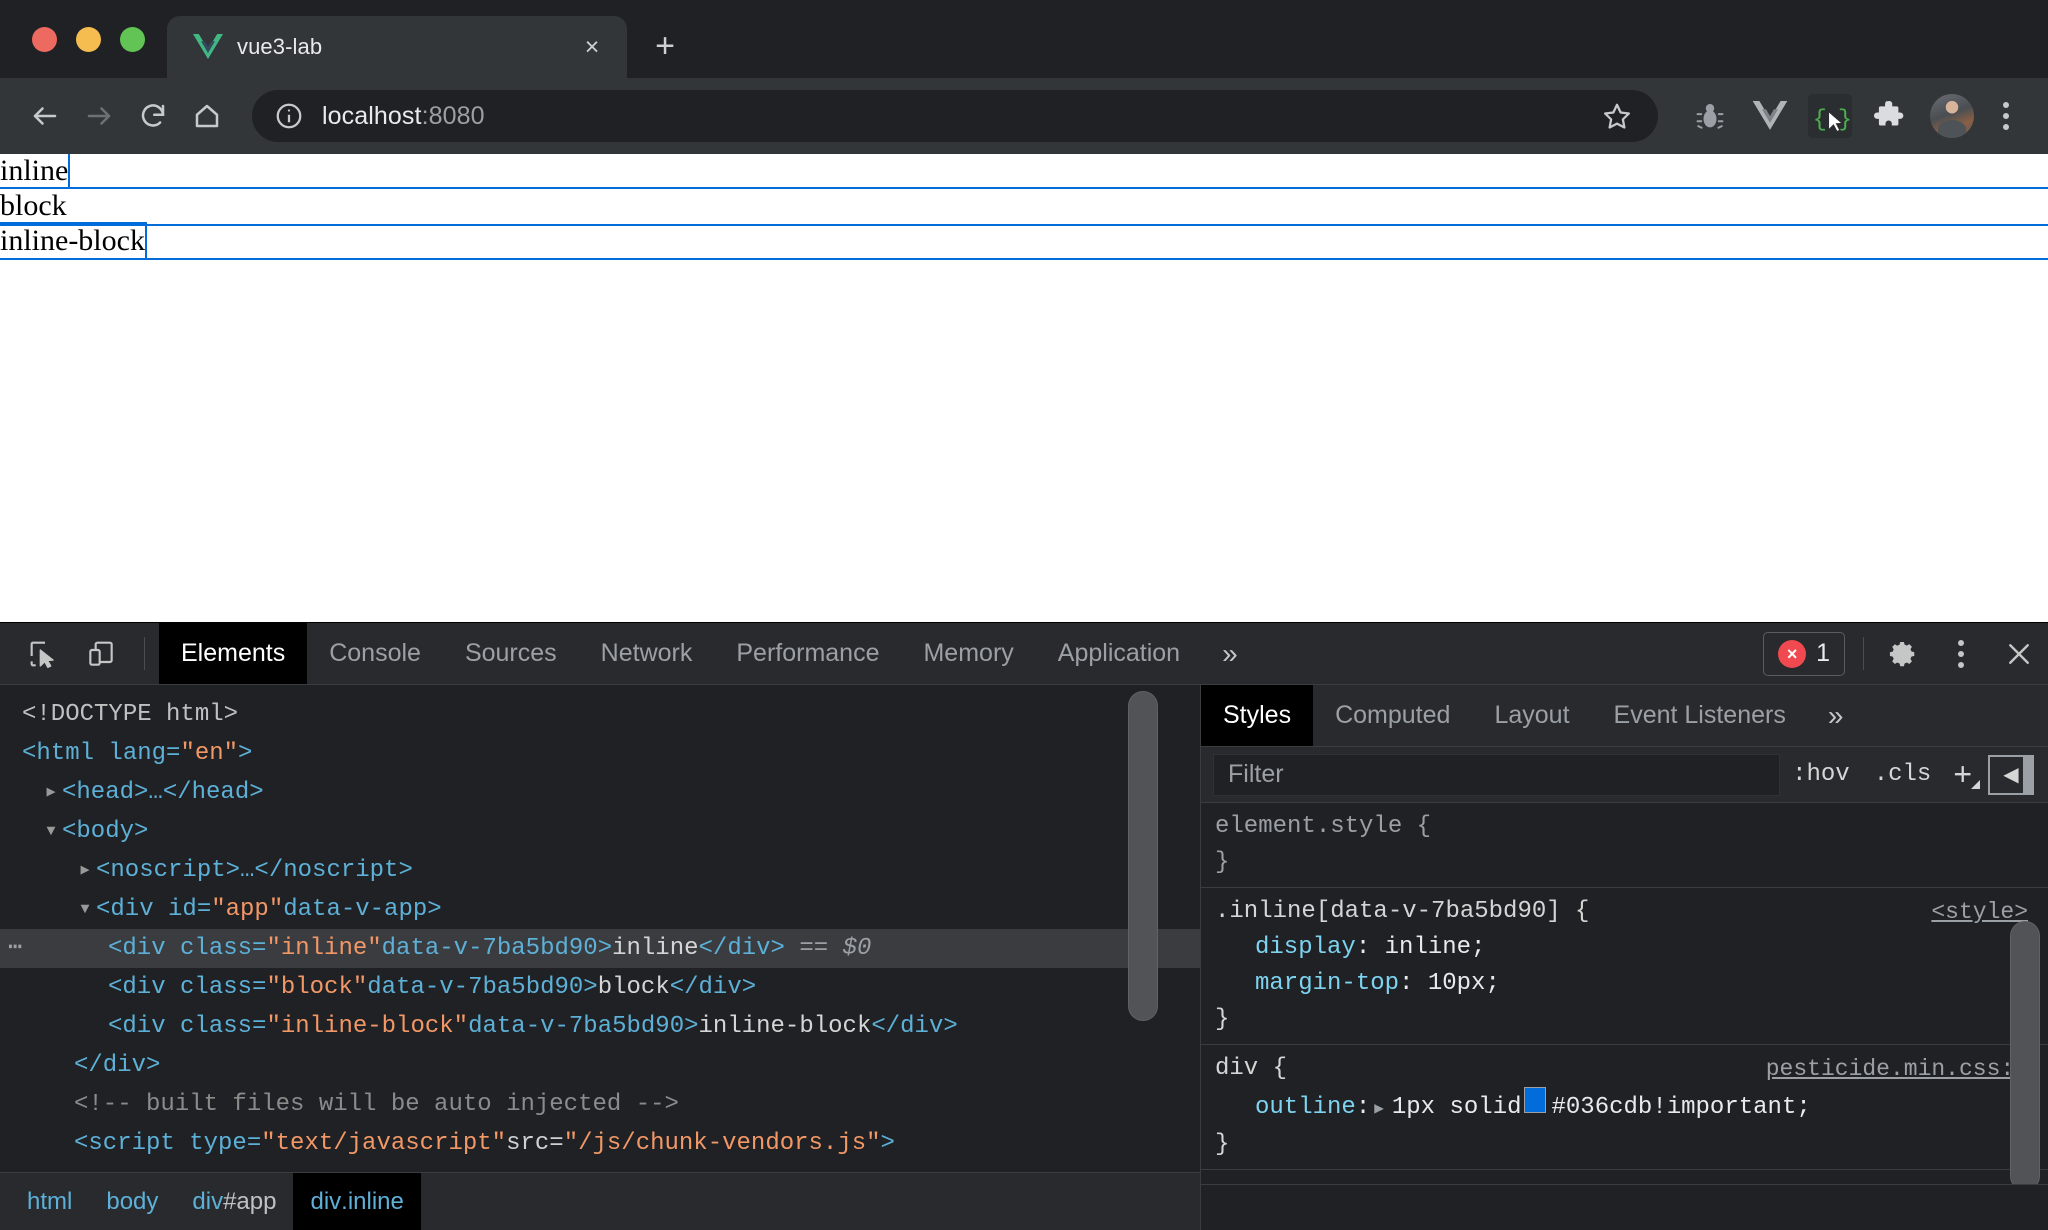 The image size is (2048, 1230). I want to click on dom-line-html: <html lang= "en" >, so click(600, 753).